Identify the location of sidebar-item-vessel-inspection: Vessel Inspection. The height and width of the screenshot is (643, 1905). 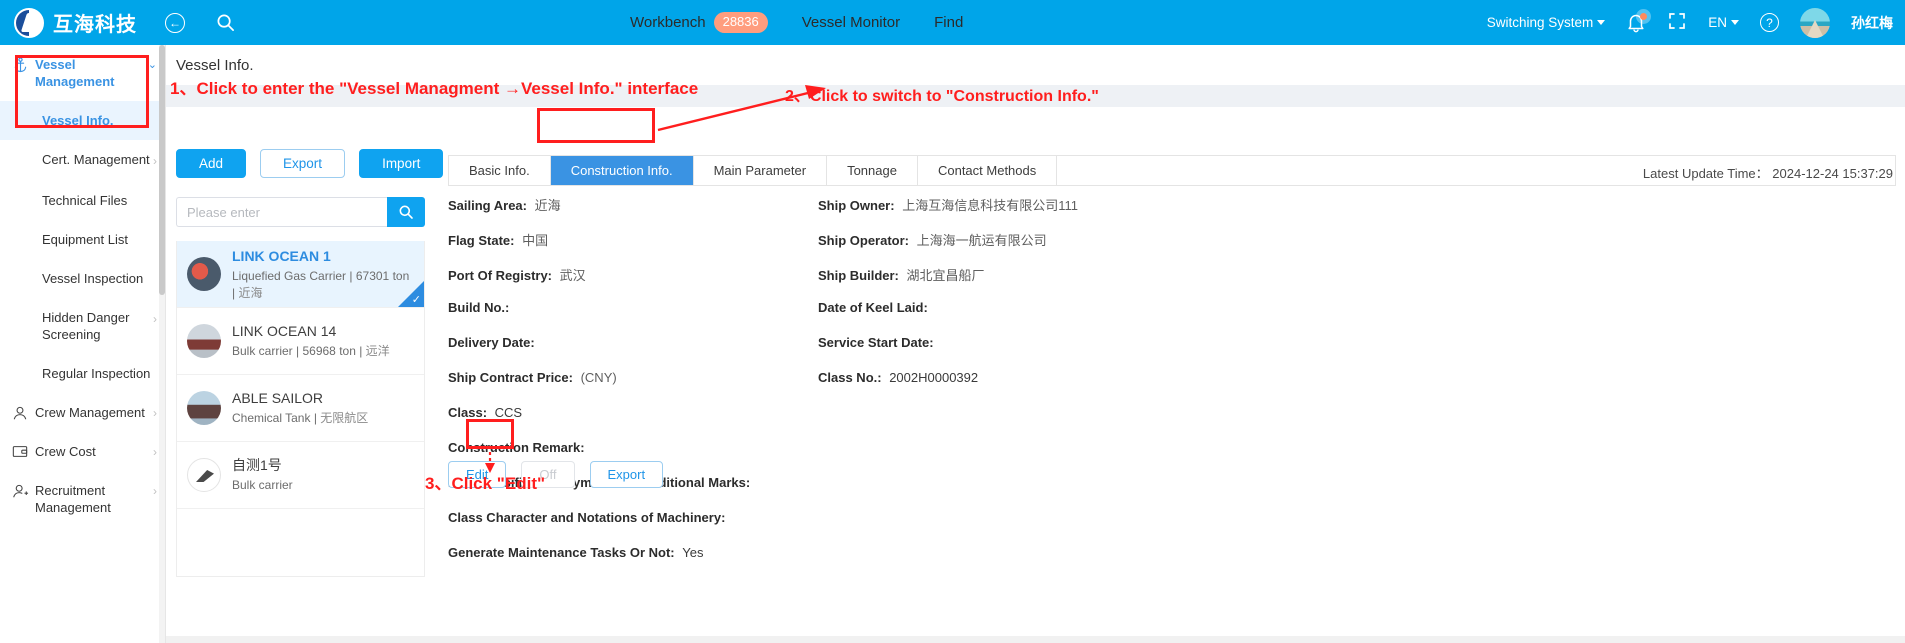
(82, 278).